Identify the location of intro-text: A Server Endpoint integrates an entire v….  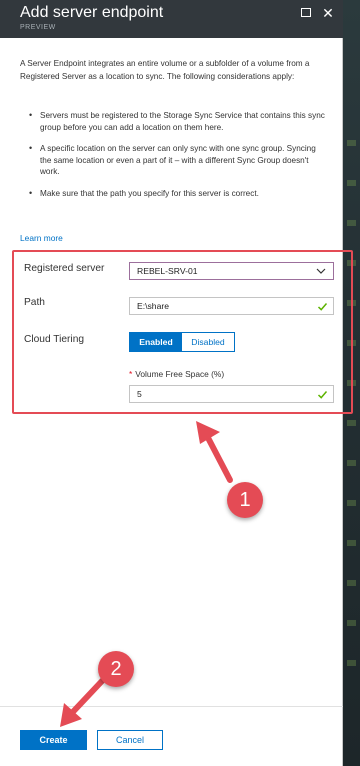
(165, 70).